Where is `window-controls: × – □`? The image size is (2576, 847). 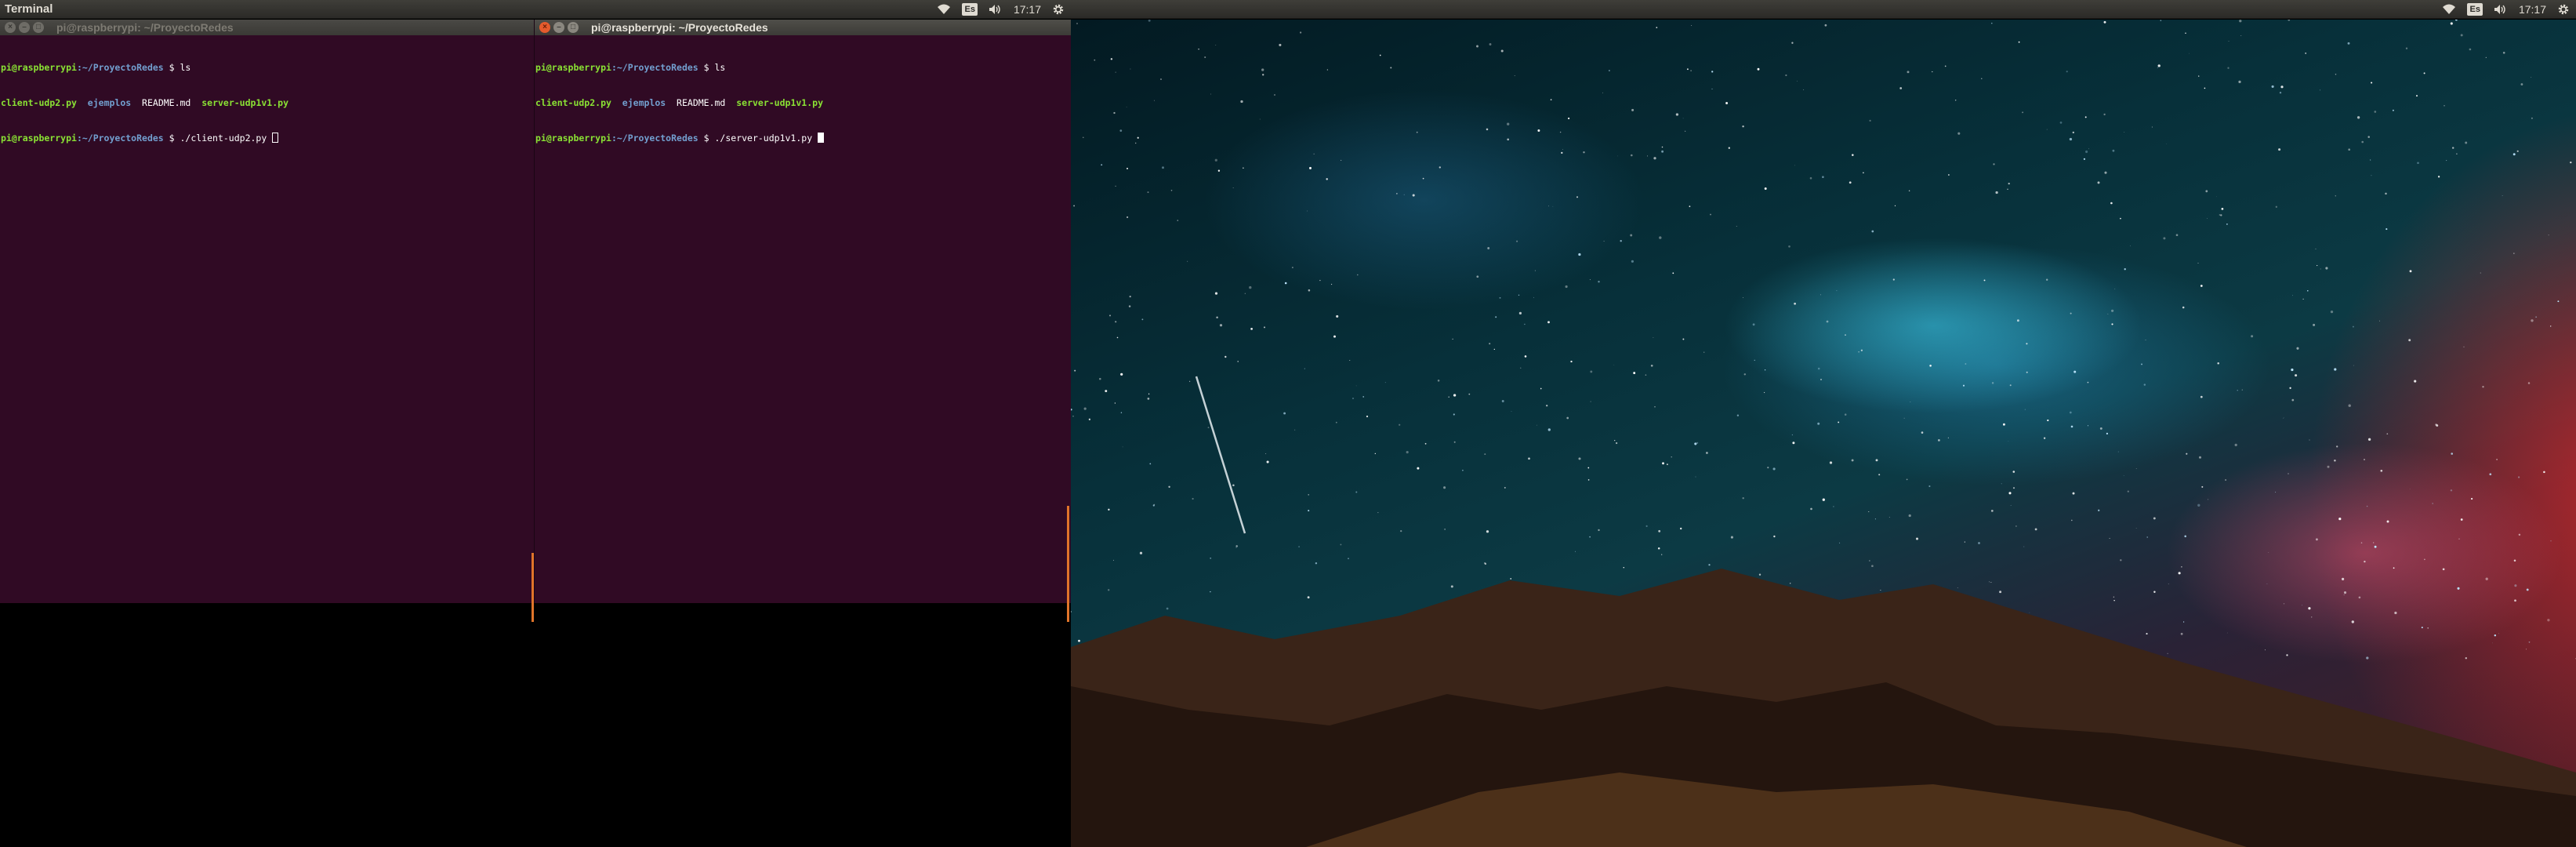
window-controls: × – □ is located at coordinates (28, 27).